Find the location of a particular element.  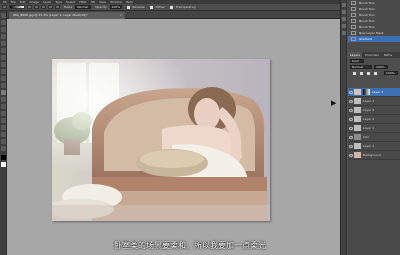

swatches-panel-icon is located at coordinates (344, 33).